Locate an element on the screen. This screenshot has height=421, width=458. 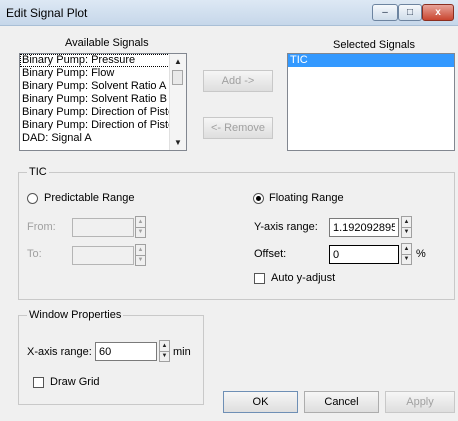
minimize-button: – is located at coordinates (385, 12).